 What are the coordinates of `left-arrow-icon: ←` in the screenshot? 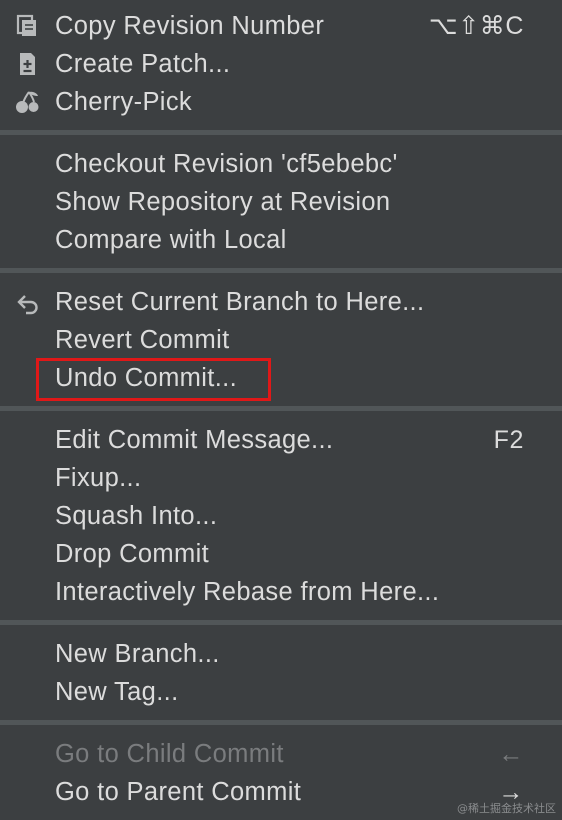 It's located at (511, 754).